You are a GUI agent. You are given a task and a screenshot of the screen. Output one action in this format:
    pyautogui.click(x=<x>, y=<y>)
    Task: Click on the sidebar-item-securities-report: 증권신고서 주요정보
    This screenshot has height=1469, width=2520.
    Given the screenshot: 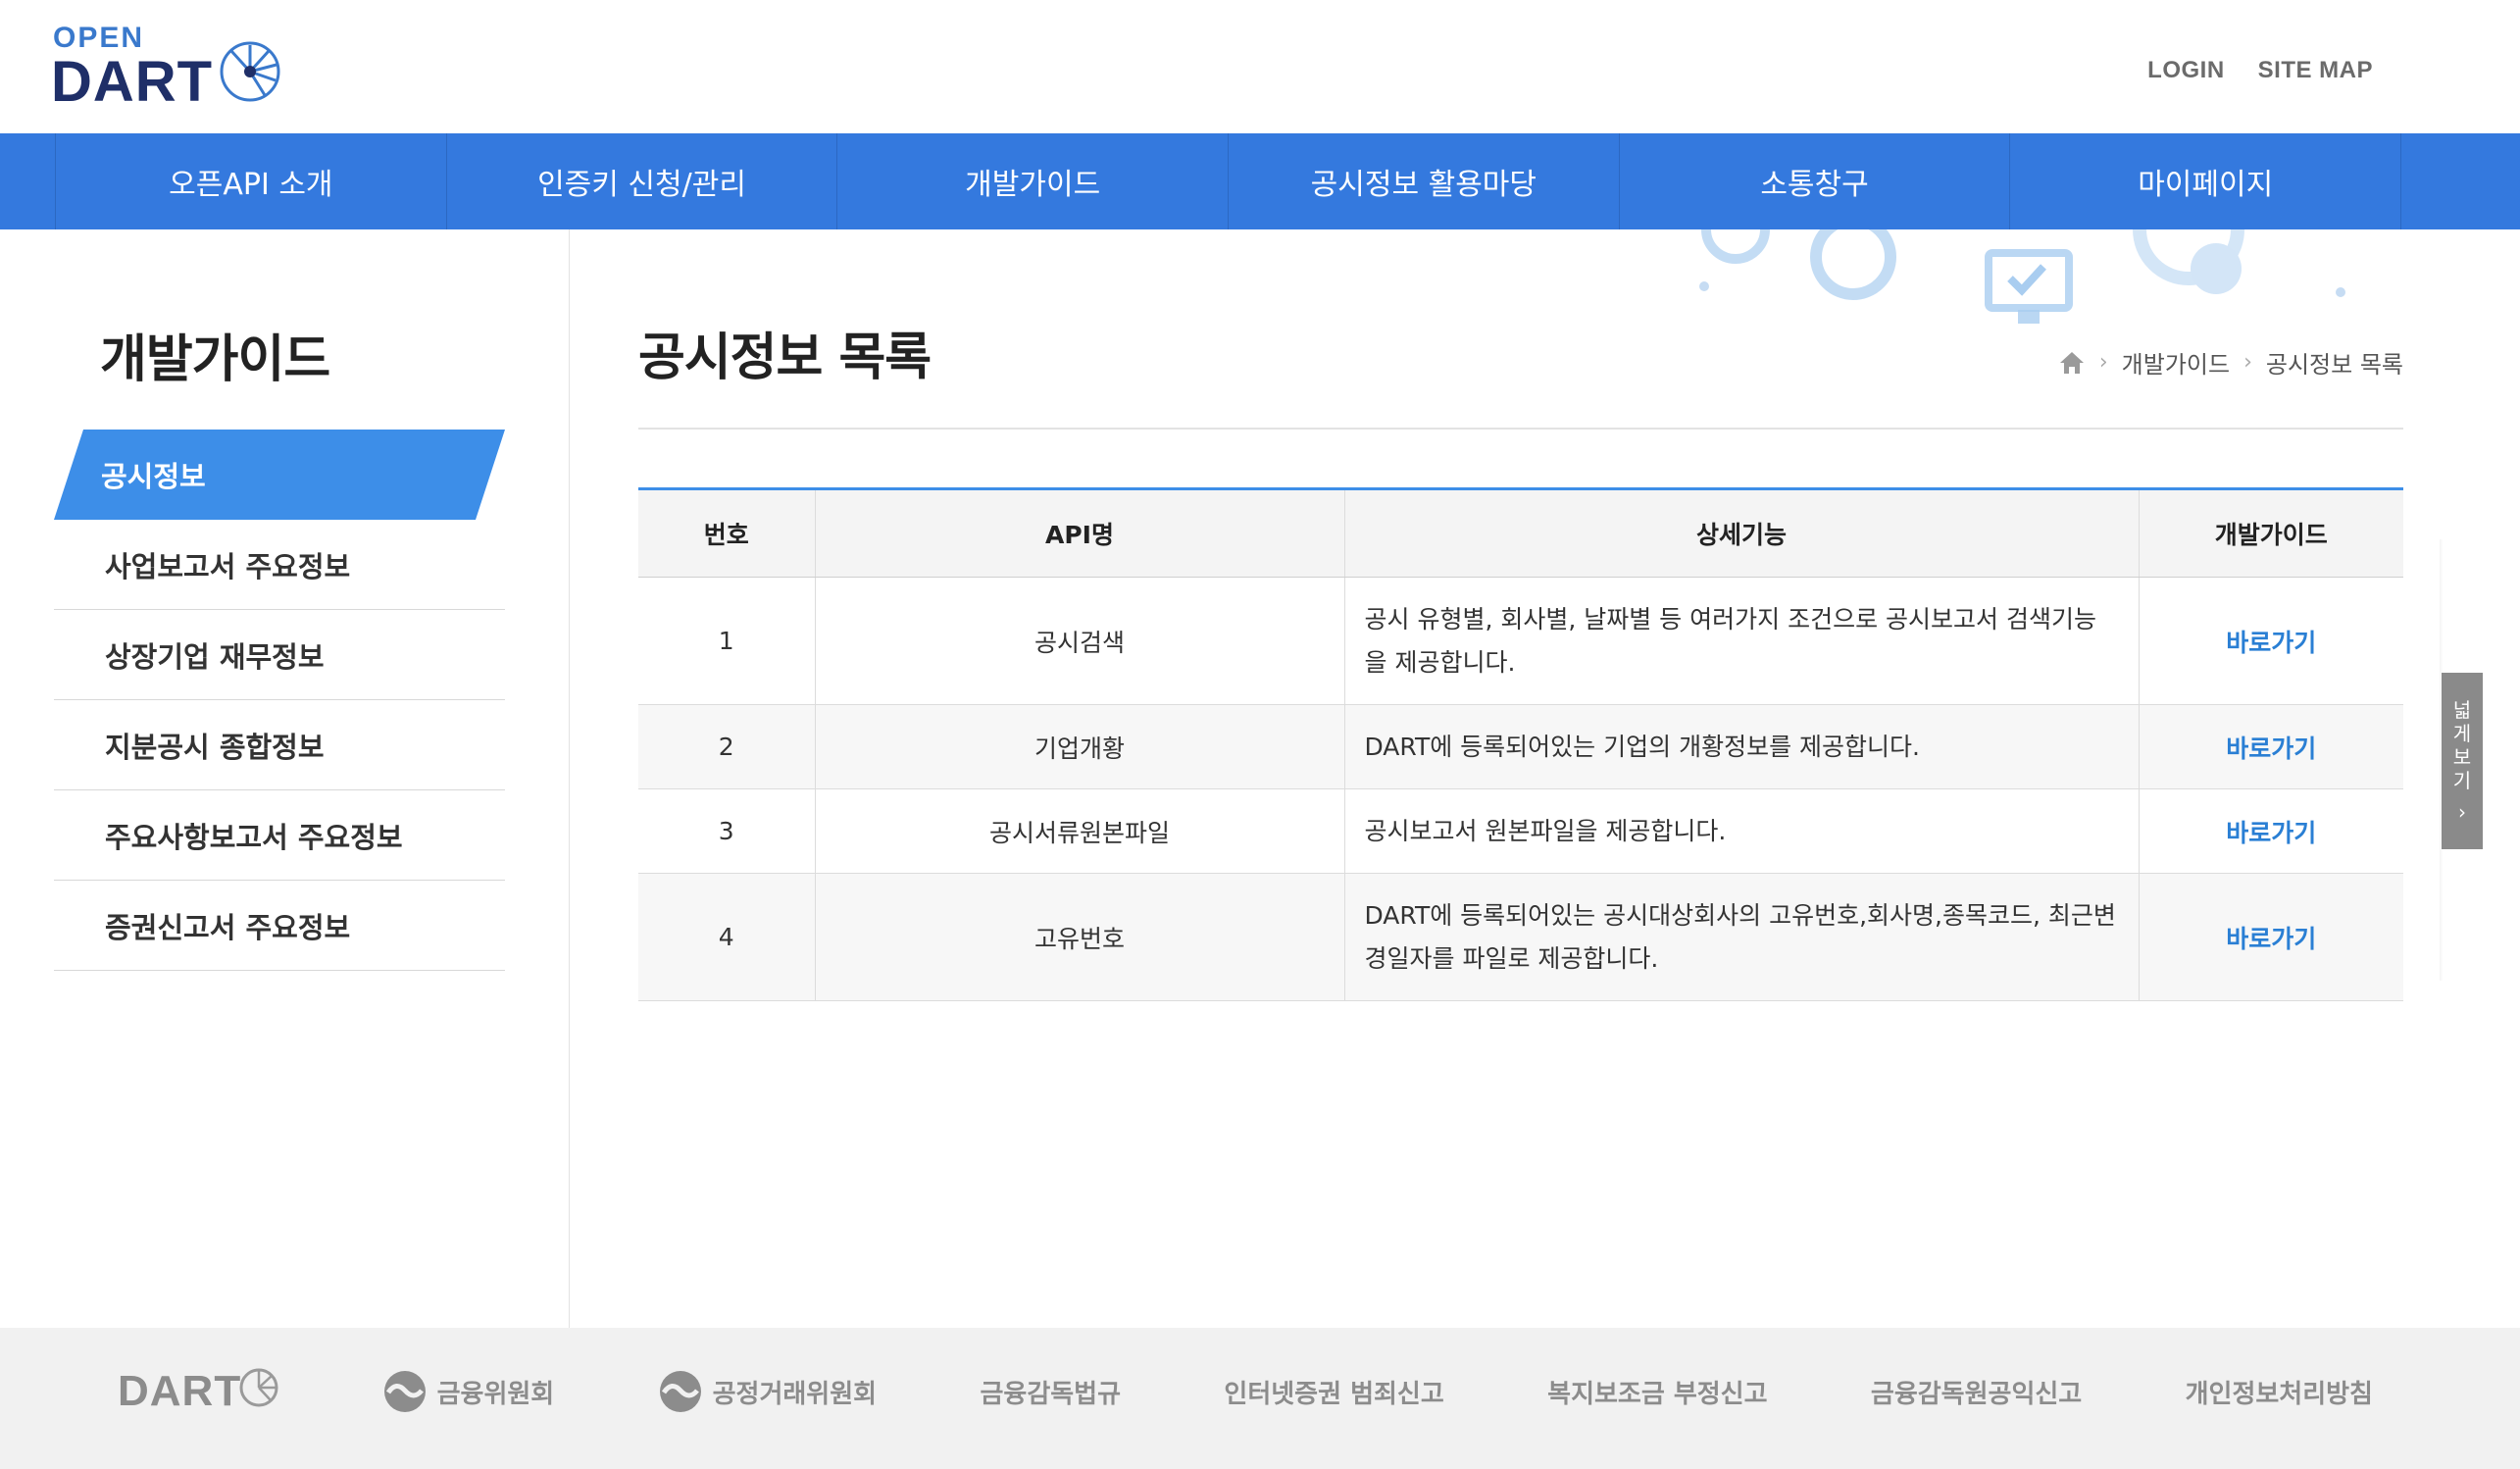 What is the action you would take?
    pyautogui.click(x=279, y=926)
    